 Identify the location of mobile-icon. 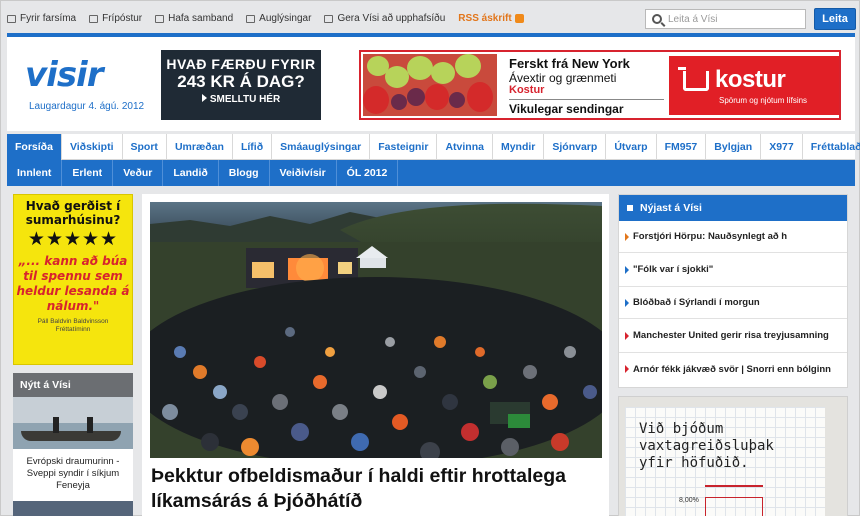
(11, 18).